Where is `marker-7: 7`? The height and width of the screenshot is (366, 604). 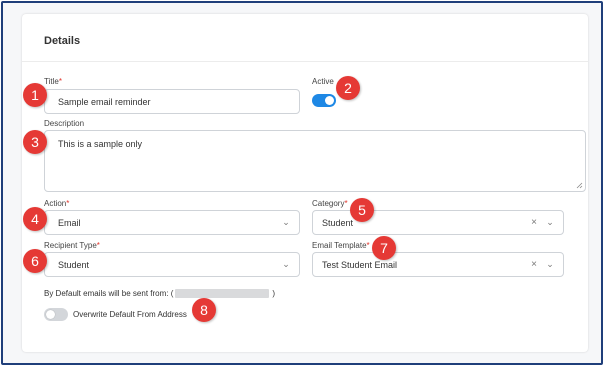 marker-7: 7 is located at coordinates (384, 248).